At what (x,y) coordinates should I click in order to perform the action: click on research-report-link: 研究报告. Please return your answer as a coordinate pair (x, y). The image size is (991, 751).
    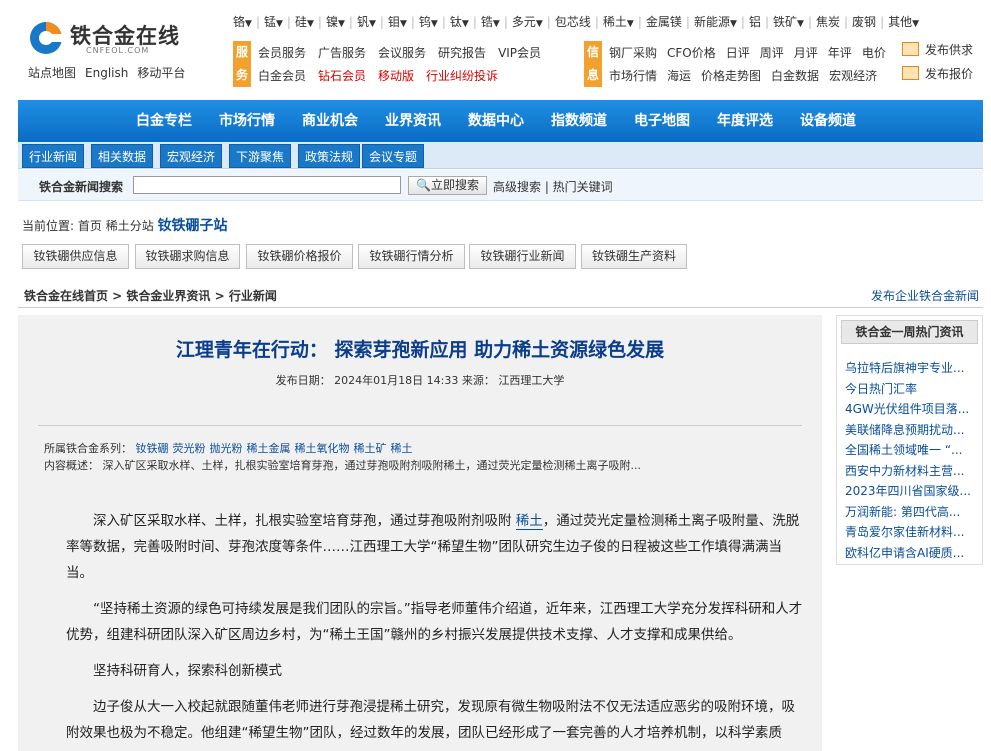
    Looking at the image, I should click on (462, 53).